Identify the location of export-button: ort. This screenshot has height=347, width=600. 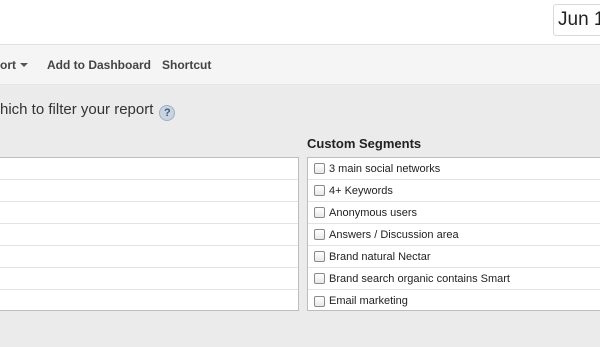
(14, 65).